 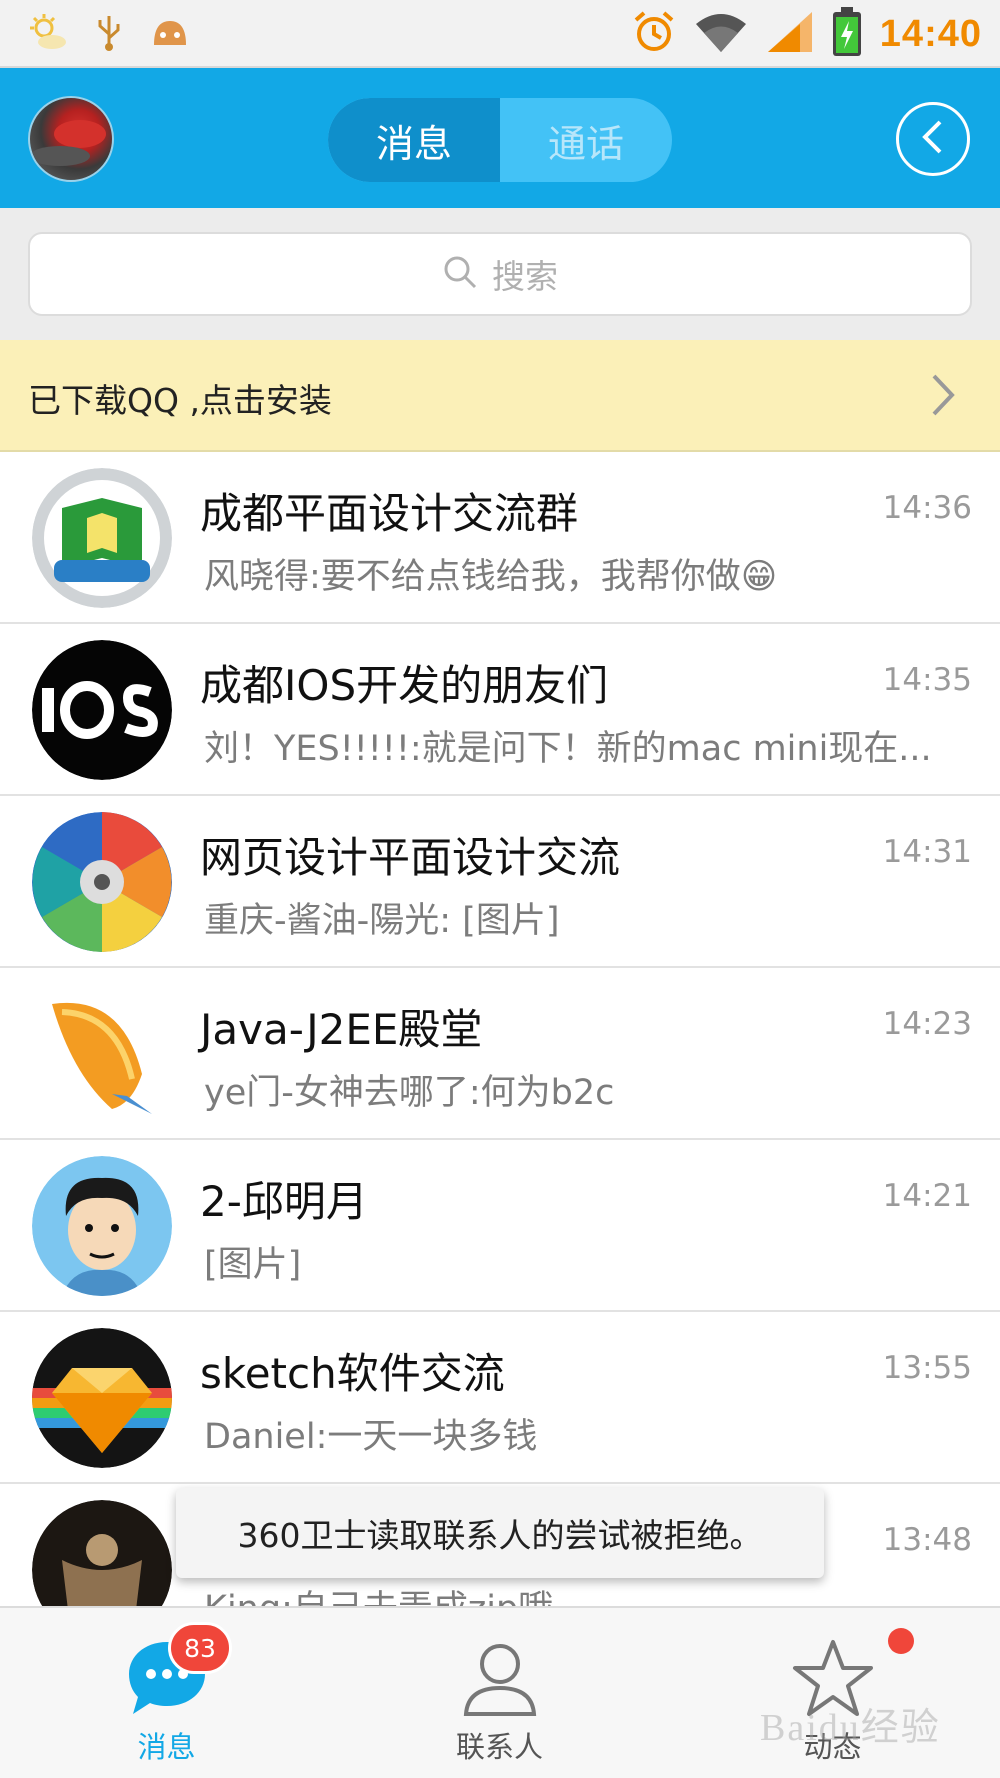 What do you see at coordinates (850, 1728) in the screenshot?
I see `watermark: Baidu经验` at bounding box center [850, 1728].